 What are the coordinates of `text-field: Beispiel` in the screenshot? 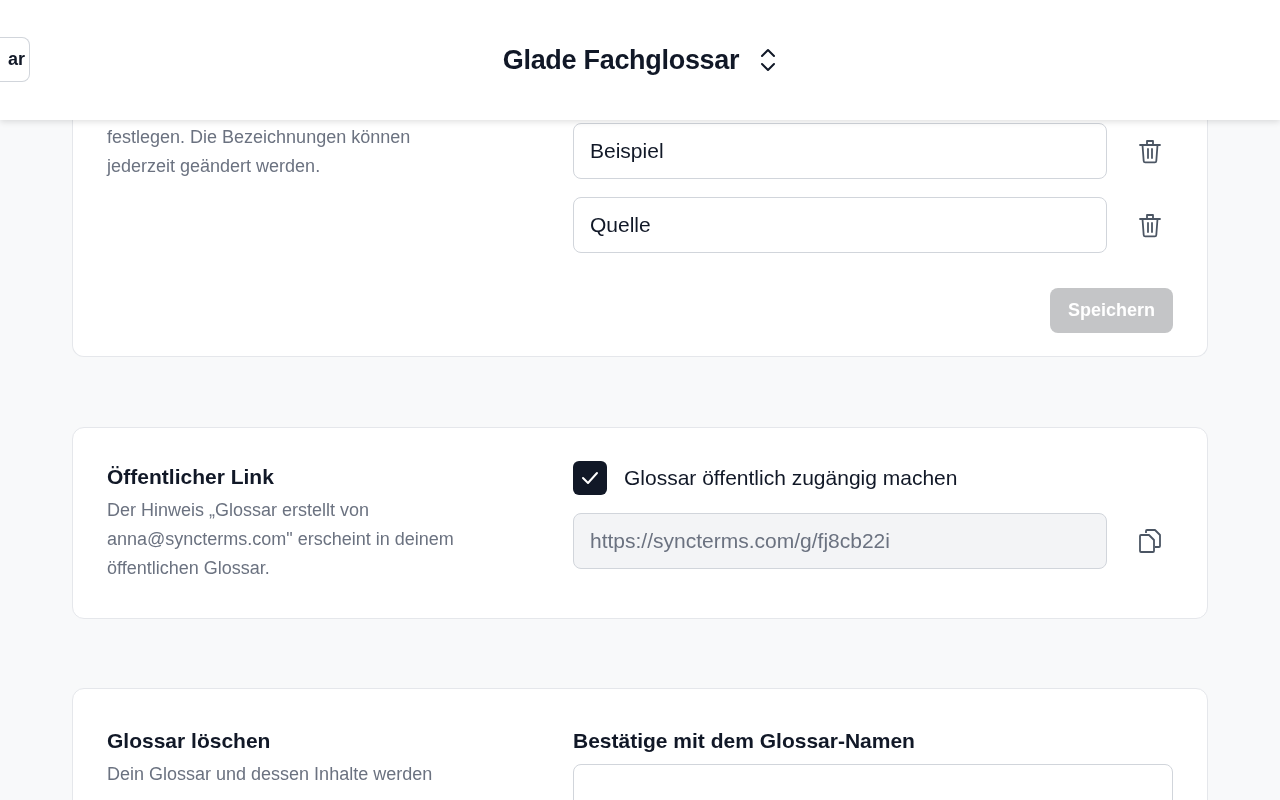 It's located at (840, 151).